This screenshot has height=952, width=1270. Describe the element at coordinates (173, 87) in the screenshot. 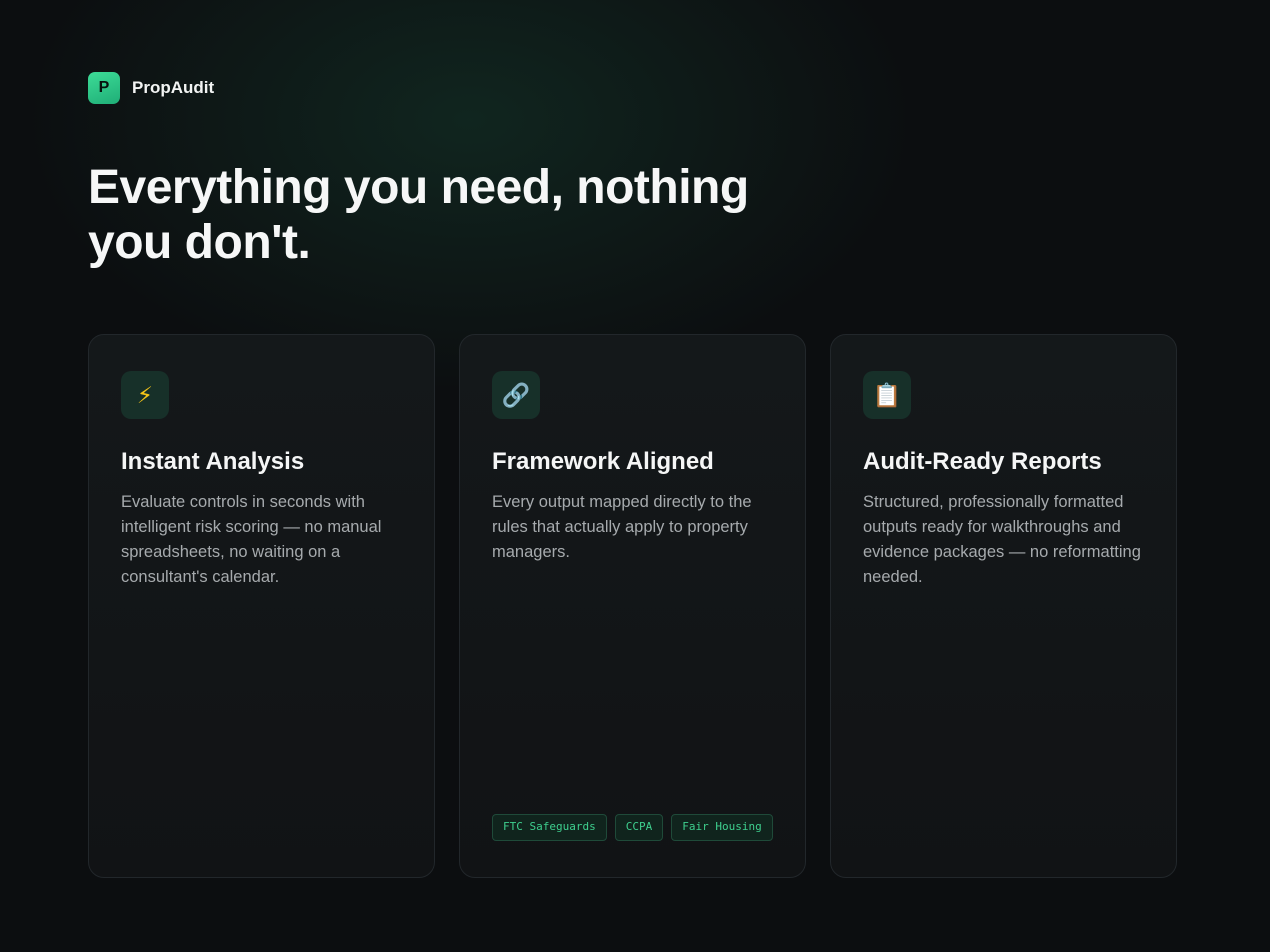

I see `brand-name: PropAudit` at that location.